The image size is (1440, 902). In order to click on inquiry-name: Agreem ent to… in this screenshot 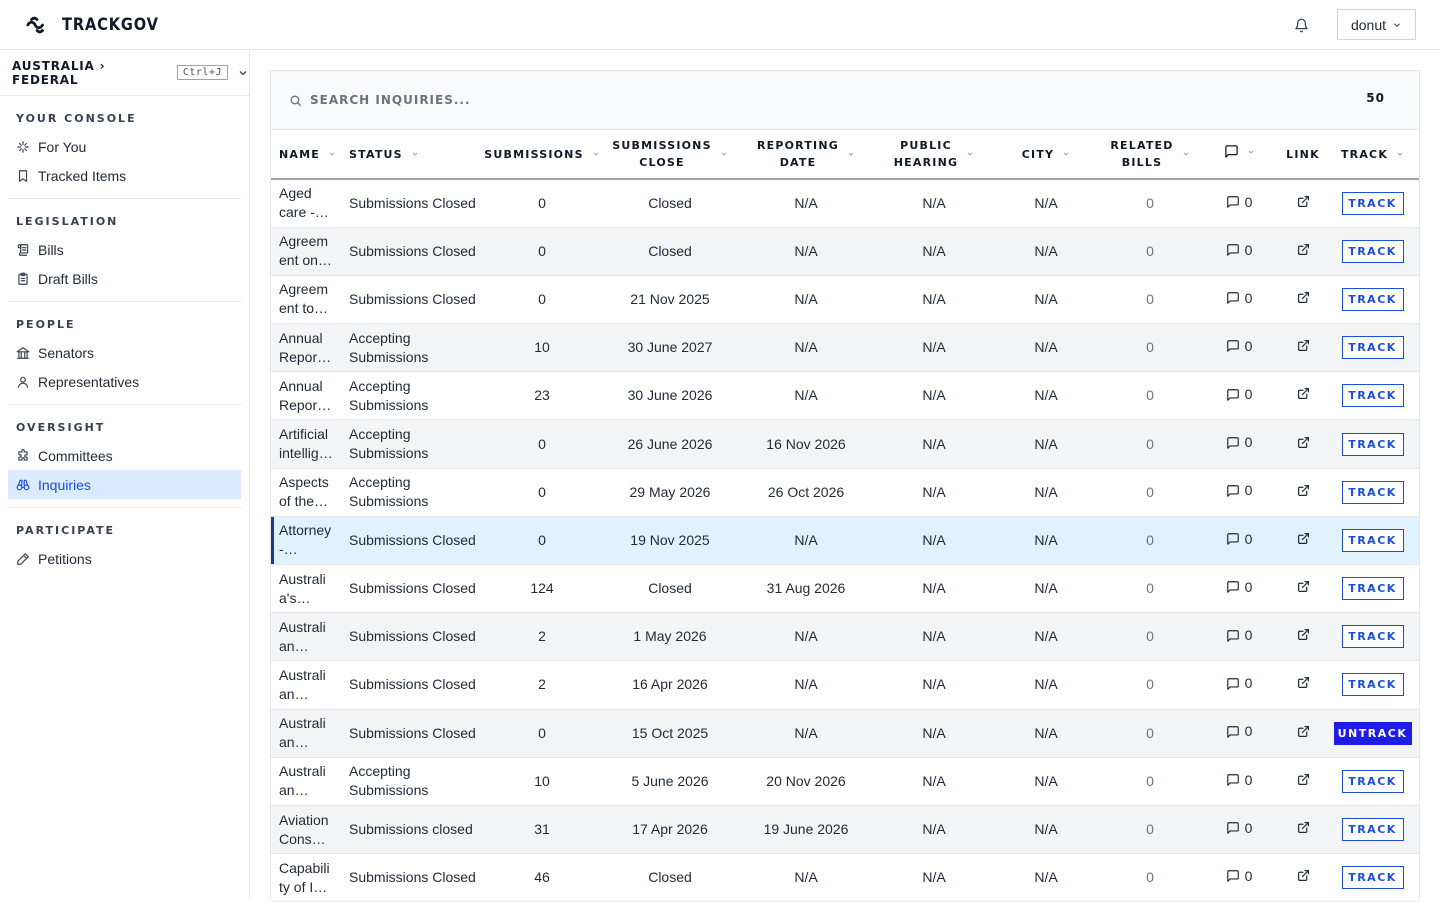, I will do `click(306, 299)`.